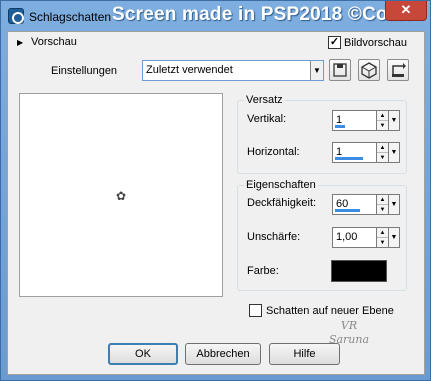  Describe the element at coordinates (273, 152) in the screenshot. I see `horizontal-label: Horizontal:` at that location.